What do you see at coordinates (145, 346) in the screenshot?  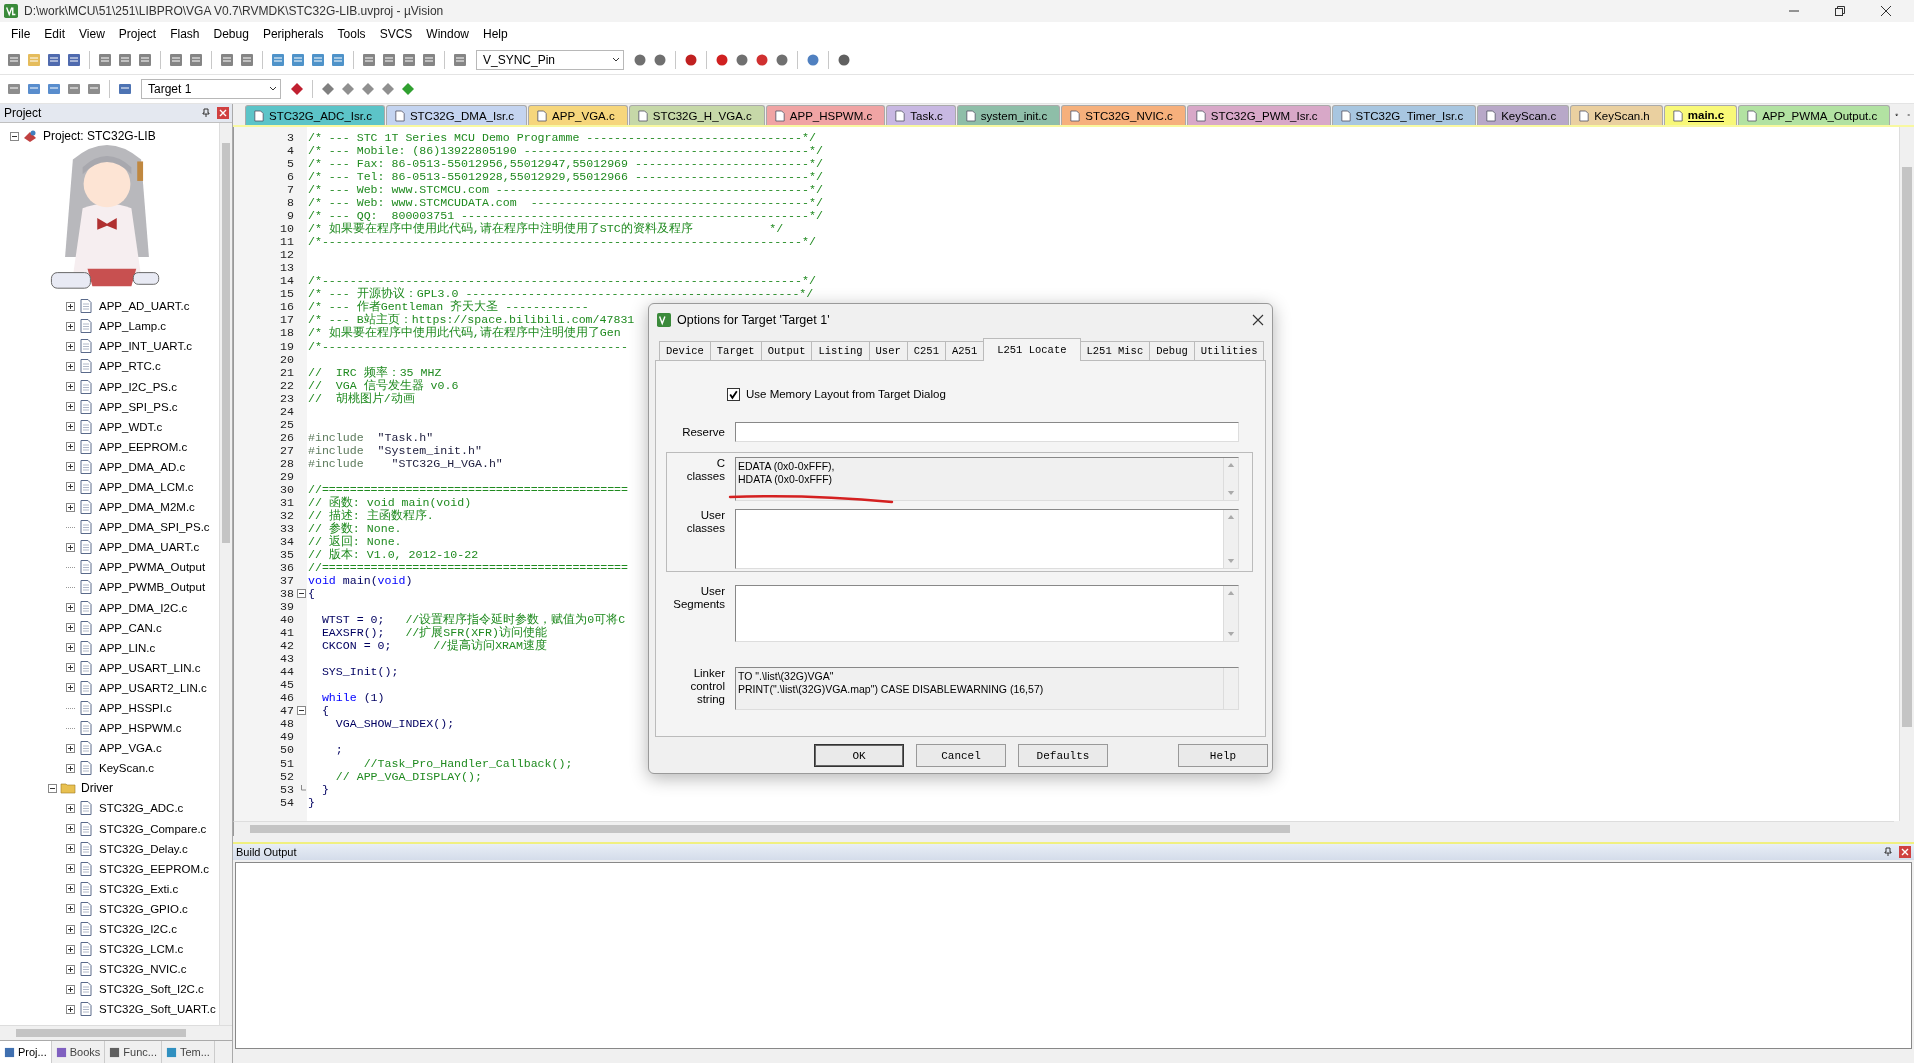 I see `tree-item: APP_INT_UART.c` at bounding box center [145, 346].